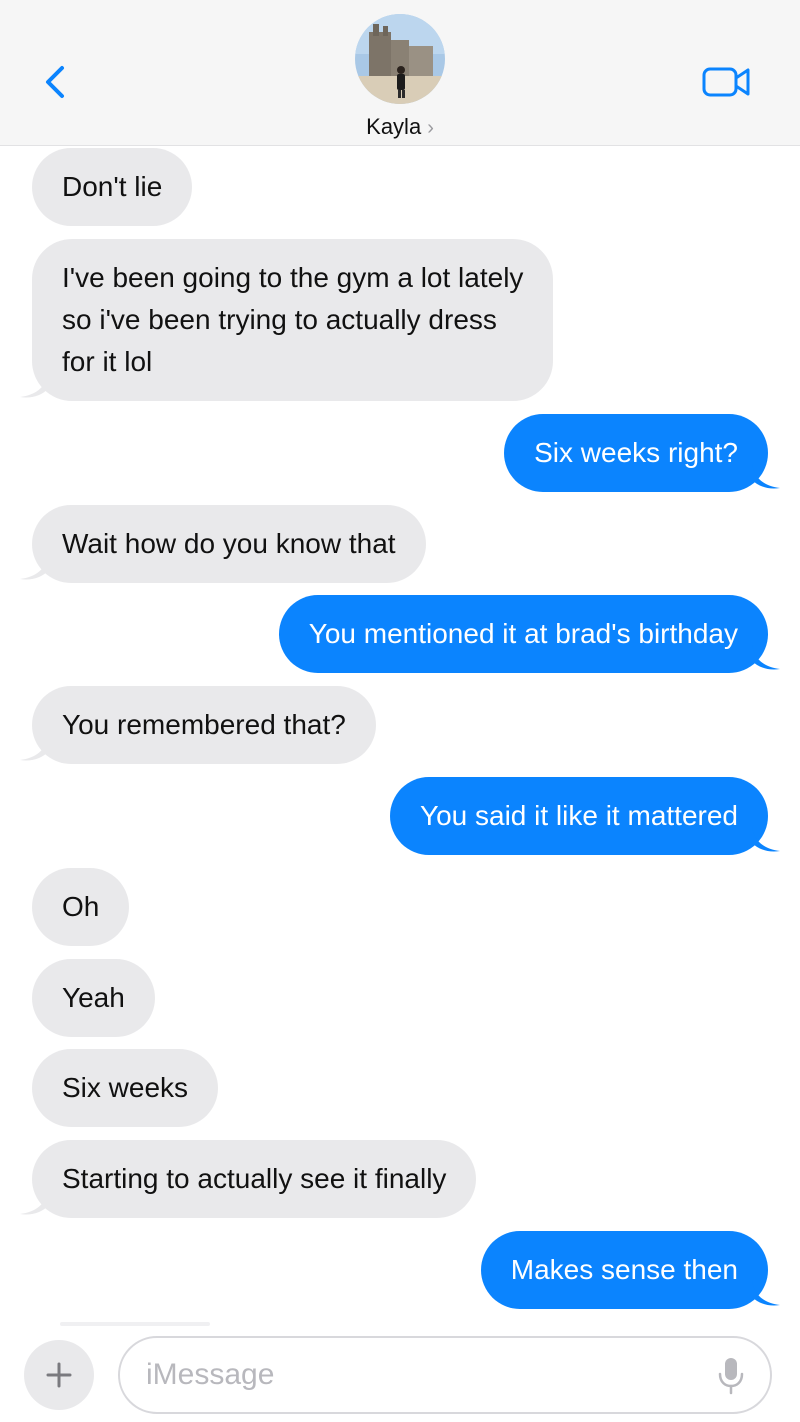 This screenshot has height=1422, width=800. I want to click on message-text: You mentioned it at brad's birthday, so click(523, 633).